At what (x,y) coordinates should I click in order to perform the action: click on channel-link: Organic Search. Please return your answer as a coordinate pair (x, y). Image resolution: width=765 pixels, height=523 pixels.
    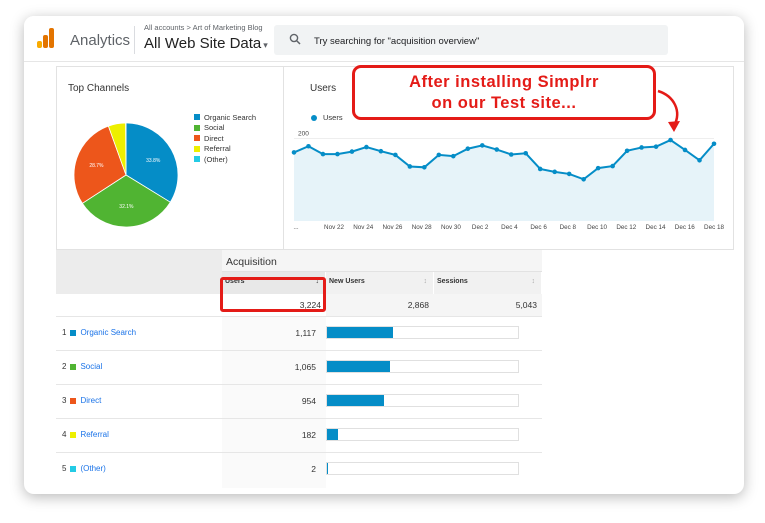
    Looking at the image, I should click on (108, 332).